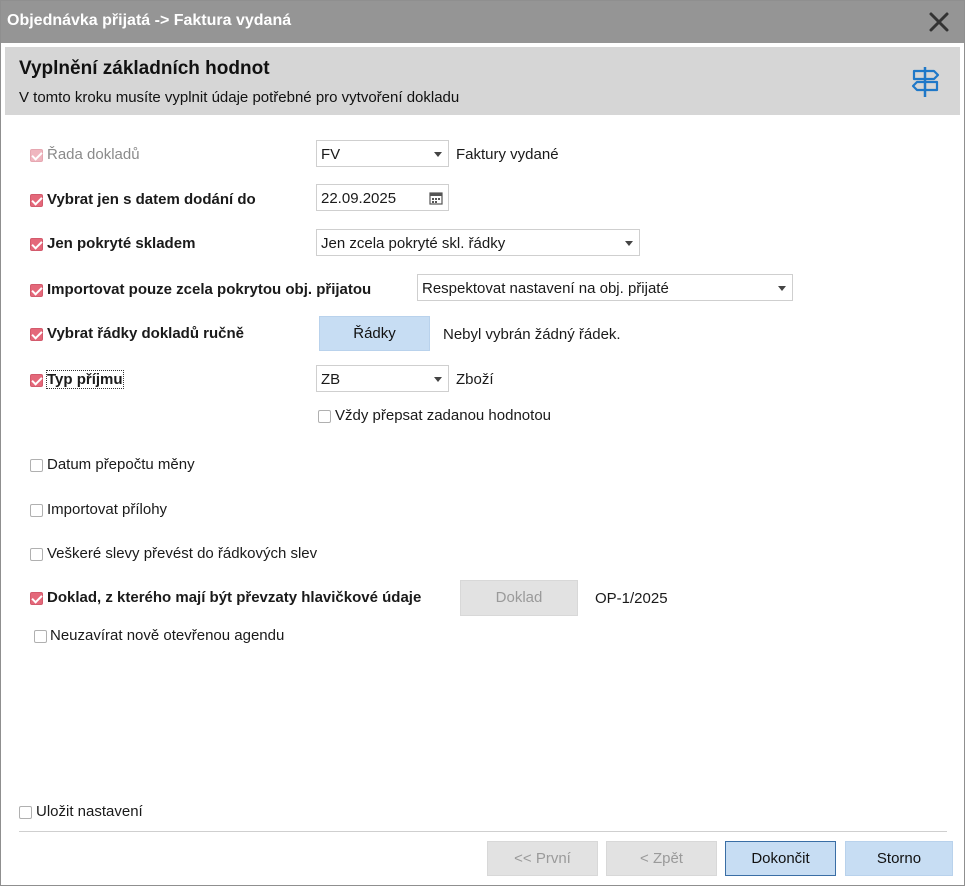  I want to click on finish-button: Dokončit, so click(780, 858).